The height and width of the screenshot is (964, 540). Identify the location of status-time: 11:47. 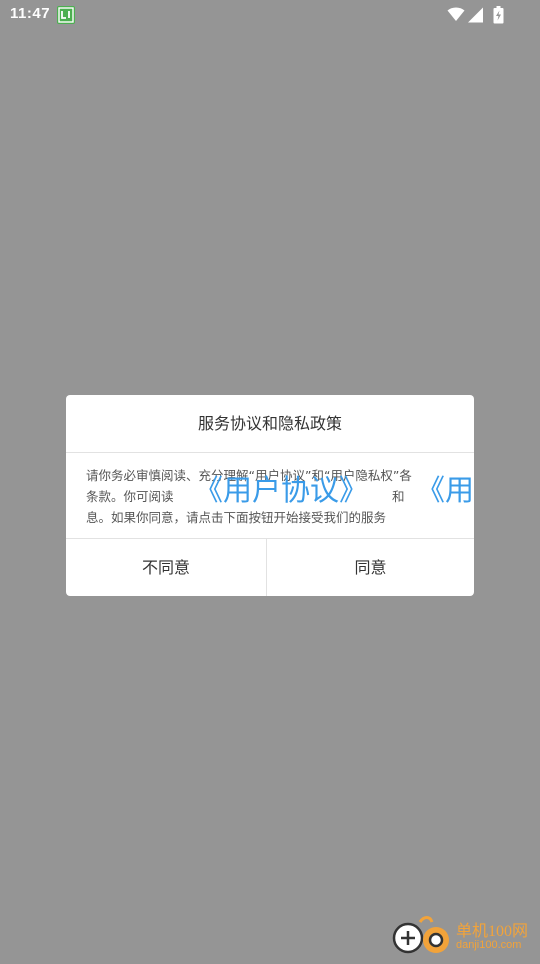
(30, 13).